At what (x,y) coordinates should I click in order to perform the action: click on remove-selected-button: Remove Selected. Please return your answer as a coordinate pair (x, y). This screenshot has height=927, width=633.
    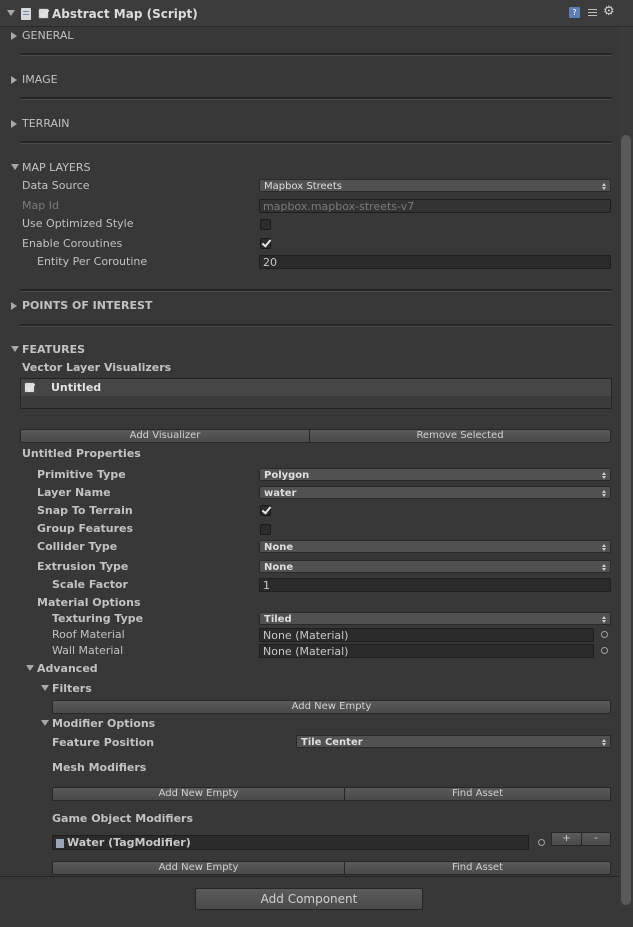
    Looking at the image, I should click on (460, 436).